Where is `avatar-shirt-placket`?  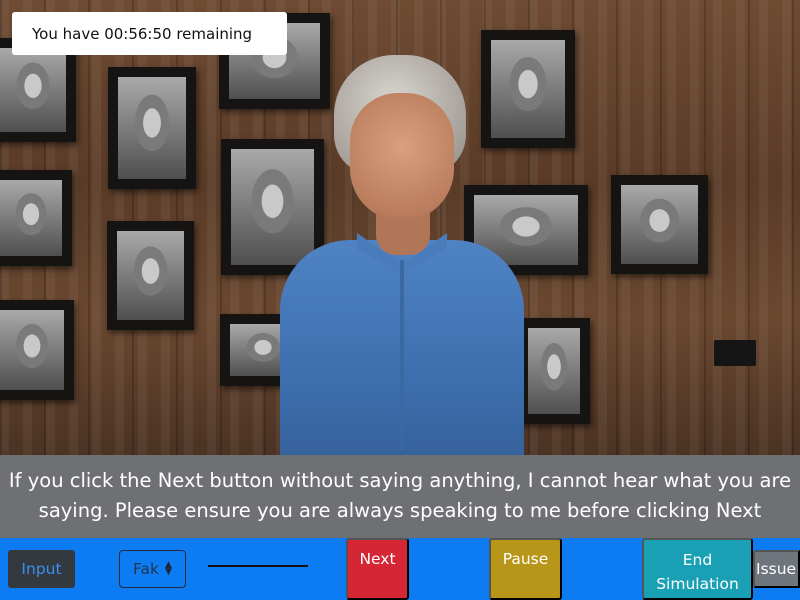
avatar-shirt-placket is located at coordinates (402, 355).